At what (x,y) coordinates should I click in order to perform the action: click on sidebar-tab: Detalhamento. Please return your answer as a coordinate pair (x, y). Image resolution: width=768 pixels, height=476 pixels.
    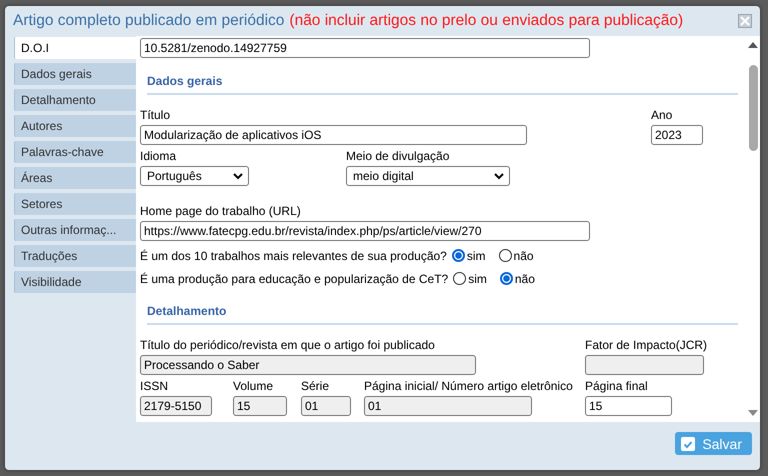
    Looking at the image, I should click on (75, 100).